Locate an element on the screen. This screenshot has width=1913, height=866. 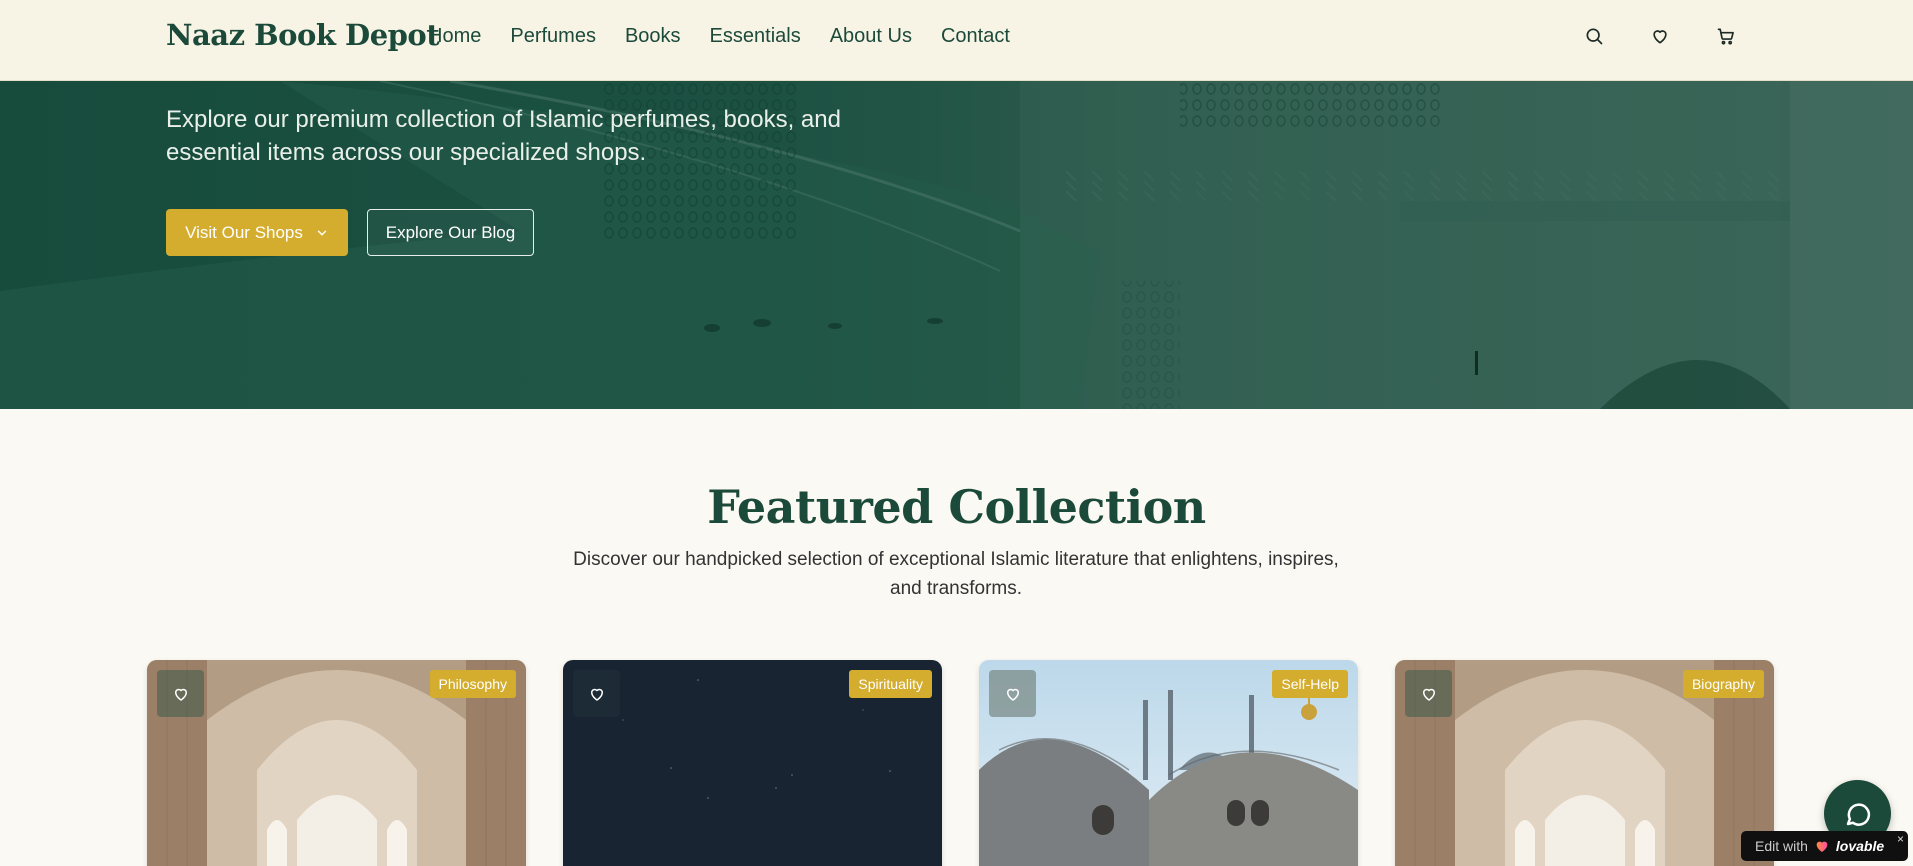
nav-perfumes: Perfumes is located at coordinates (553, 36).